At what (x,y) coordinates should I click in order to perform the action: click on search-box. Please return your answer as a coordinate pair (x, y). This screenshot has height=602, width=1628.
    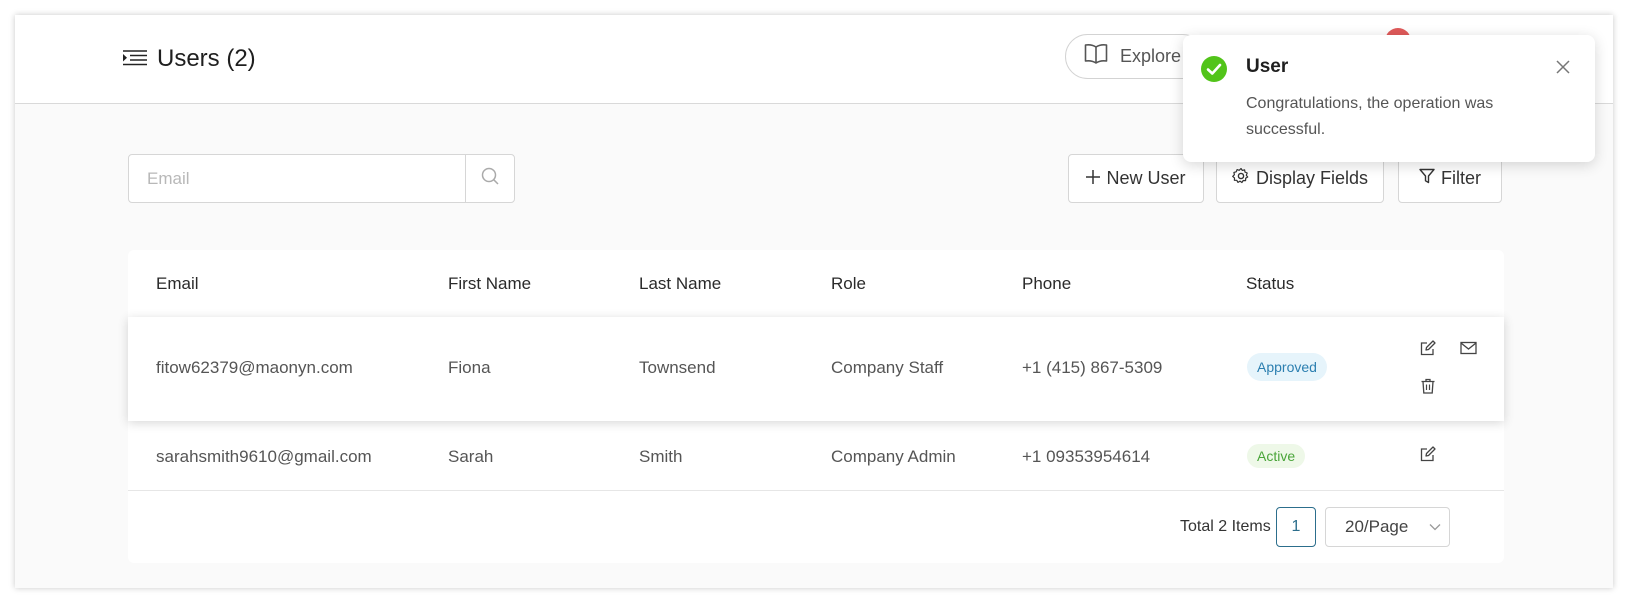
    Looking at the image, I should click on (321, 178).